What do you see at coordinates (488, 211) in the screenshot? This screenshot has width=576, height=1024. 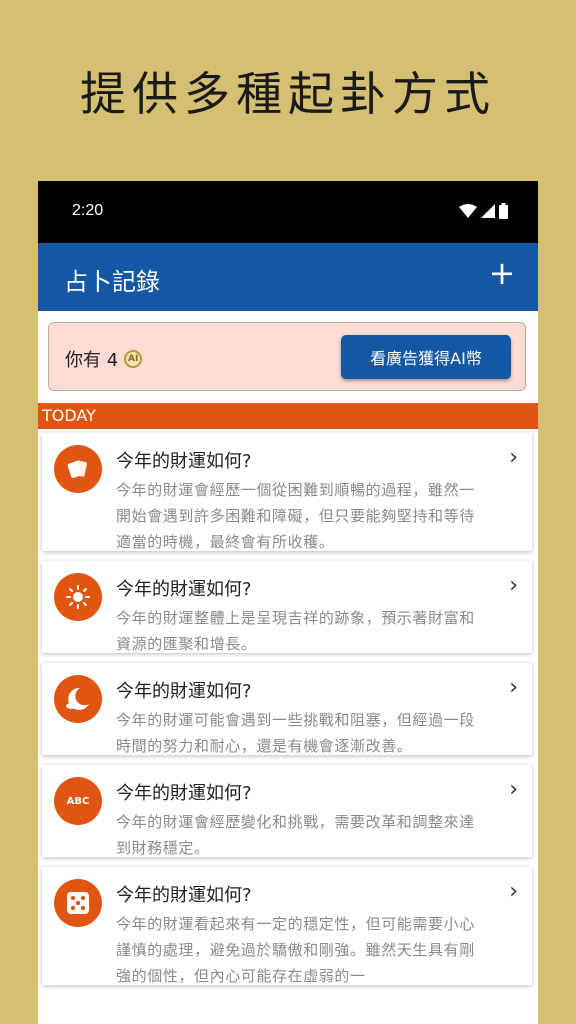 I see `signal-icon` at bounding box center [488, 211].